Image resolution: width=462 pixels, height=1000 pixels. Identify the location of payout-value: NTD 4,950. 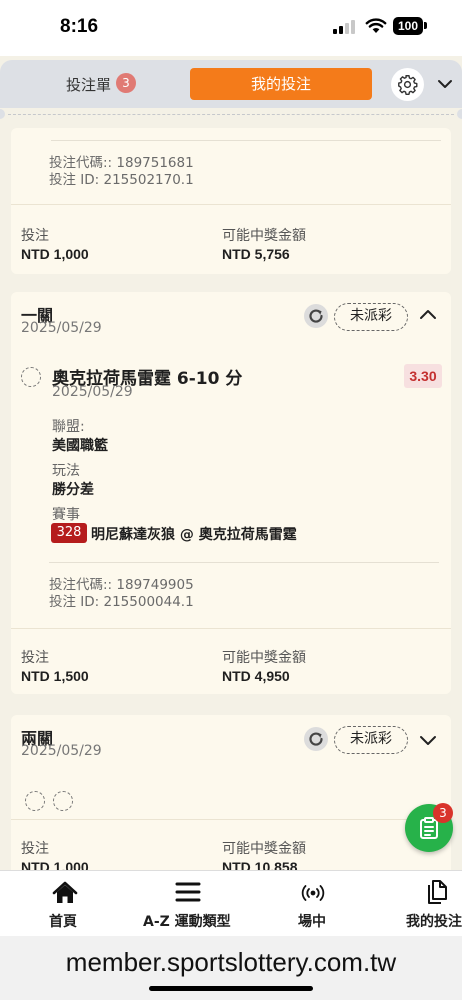
(256, 676).